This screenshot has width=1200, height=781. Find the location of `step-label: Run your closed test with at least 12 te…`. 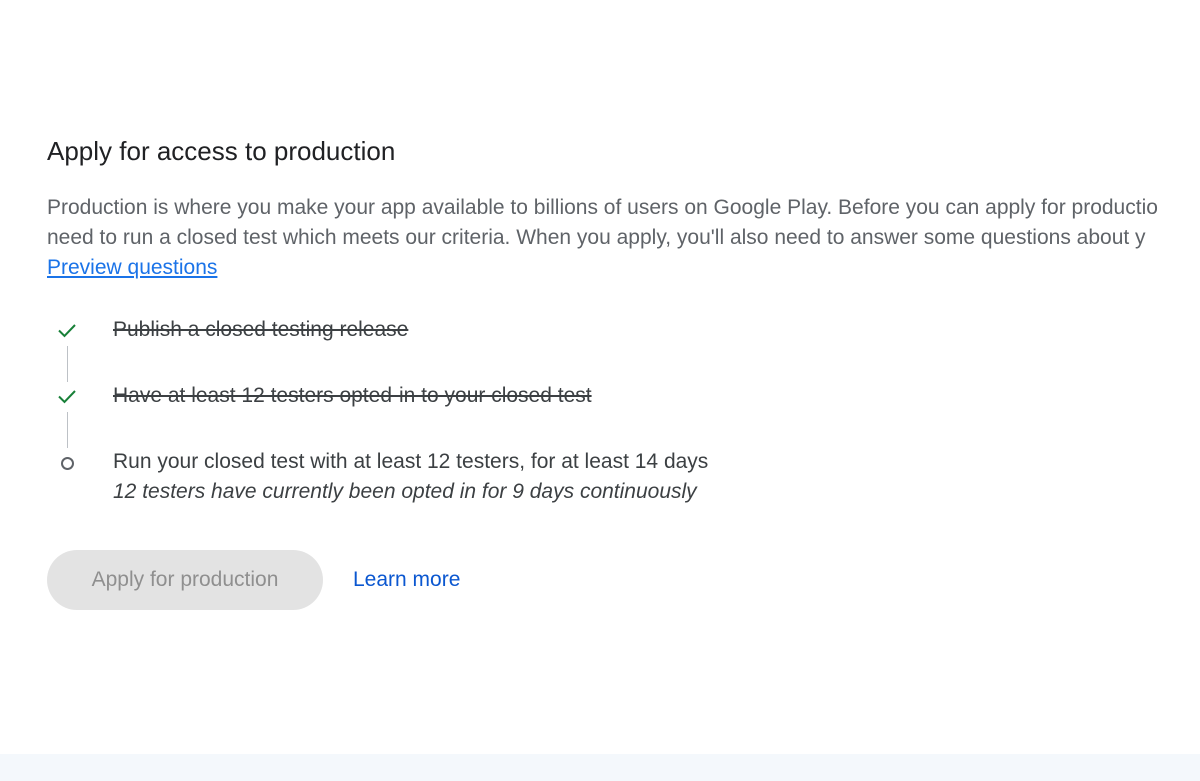

step-label: Run your closed test with at least 12 te… is located at coordinates (411, 461).